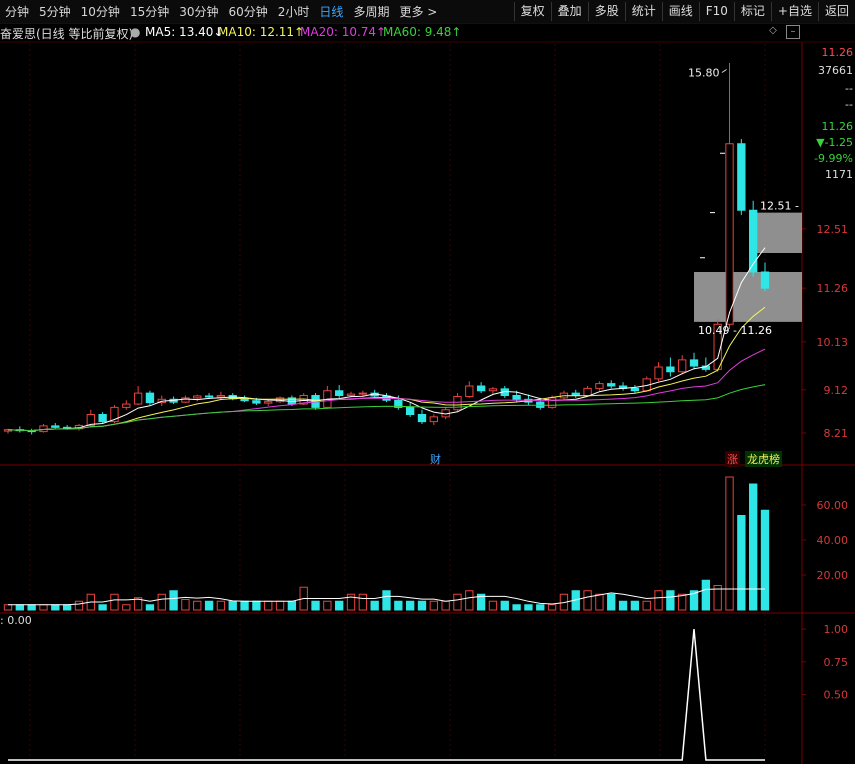 The image size is (855, 764). What do you see at coordinates (833, 229) in the screenshot?
I see `price-axis-label: 12.51` at bounding box center [833, 229].